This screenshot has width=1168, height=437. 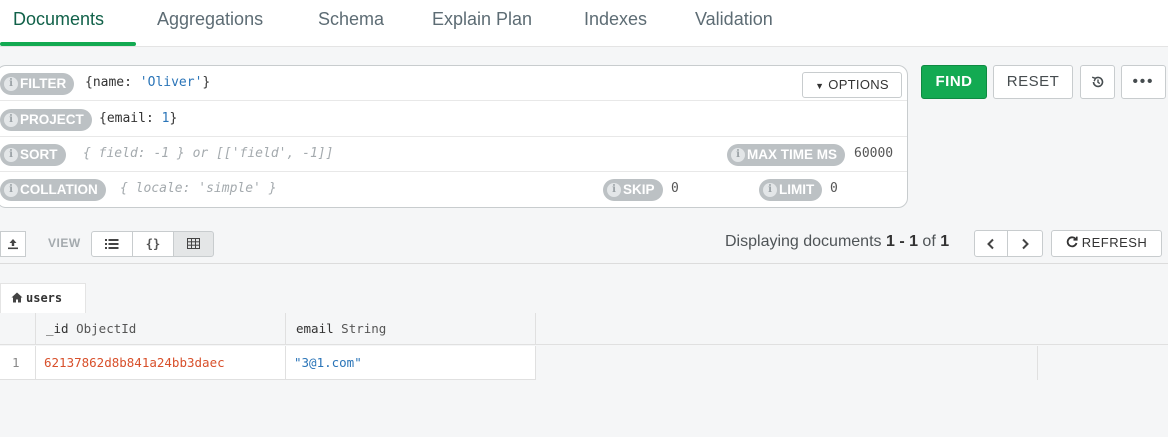 I want to click on history-icon, so click(x=1097, y=82).